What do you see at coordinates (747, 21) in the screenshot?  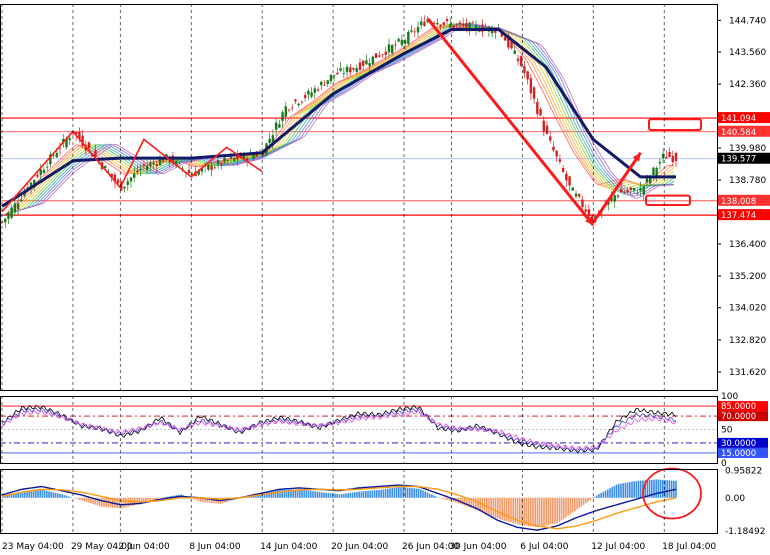 I see `y-tick-label: 144.740` at bounding box center [747, 21].